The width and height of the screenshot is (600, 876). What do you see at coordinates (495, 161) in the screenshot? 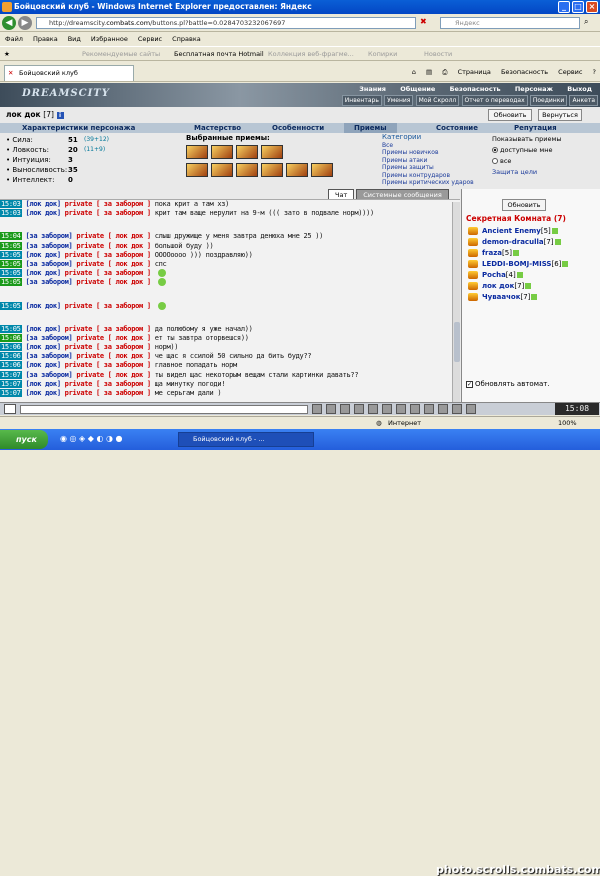
I see `radio-all` at bounding box center [495, 161].